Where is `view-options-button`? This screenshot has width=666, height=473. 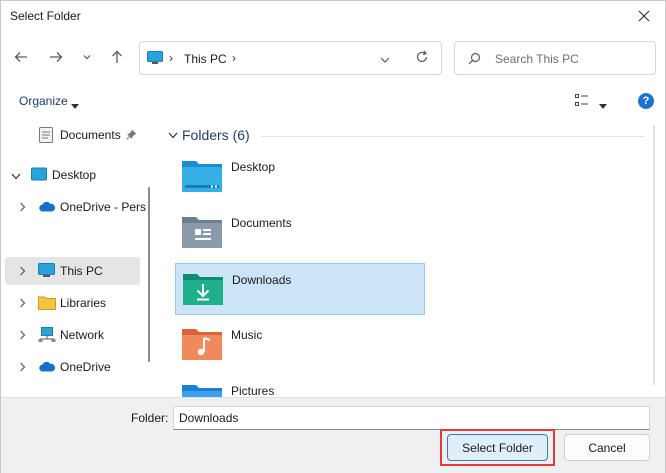 view-options-button is located at coordinates (582, 102).